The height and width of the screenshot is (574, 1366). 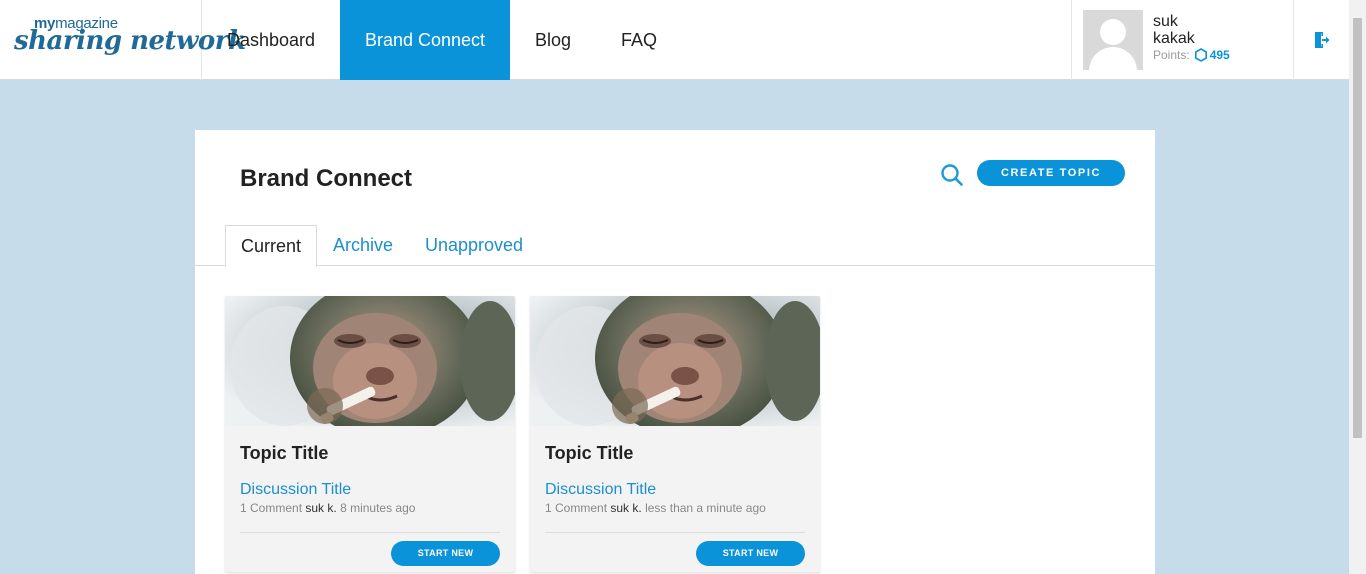 What do you see at coordinates (705, 508) in the screenshot?
I see `comment-time: less than a minute ago` at bounding box center [705, 508].